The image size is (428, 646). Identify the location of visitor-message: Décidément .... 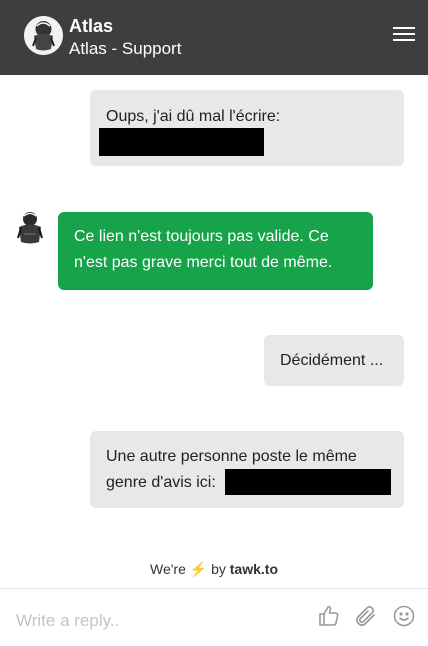
(334, 360).